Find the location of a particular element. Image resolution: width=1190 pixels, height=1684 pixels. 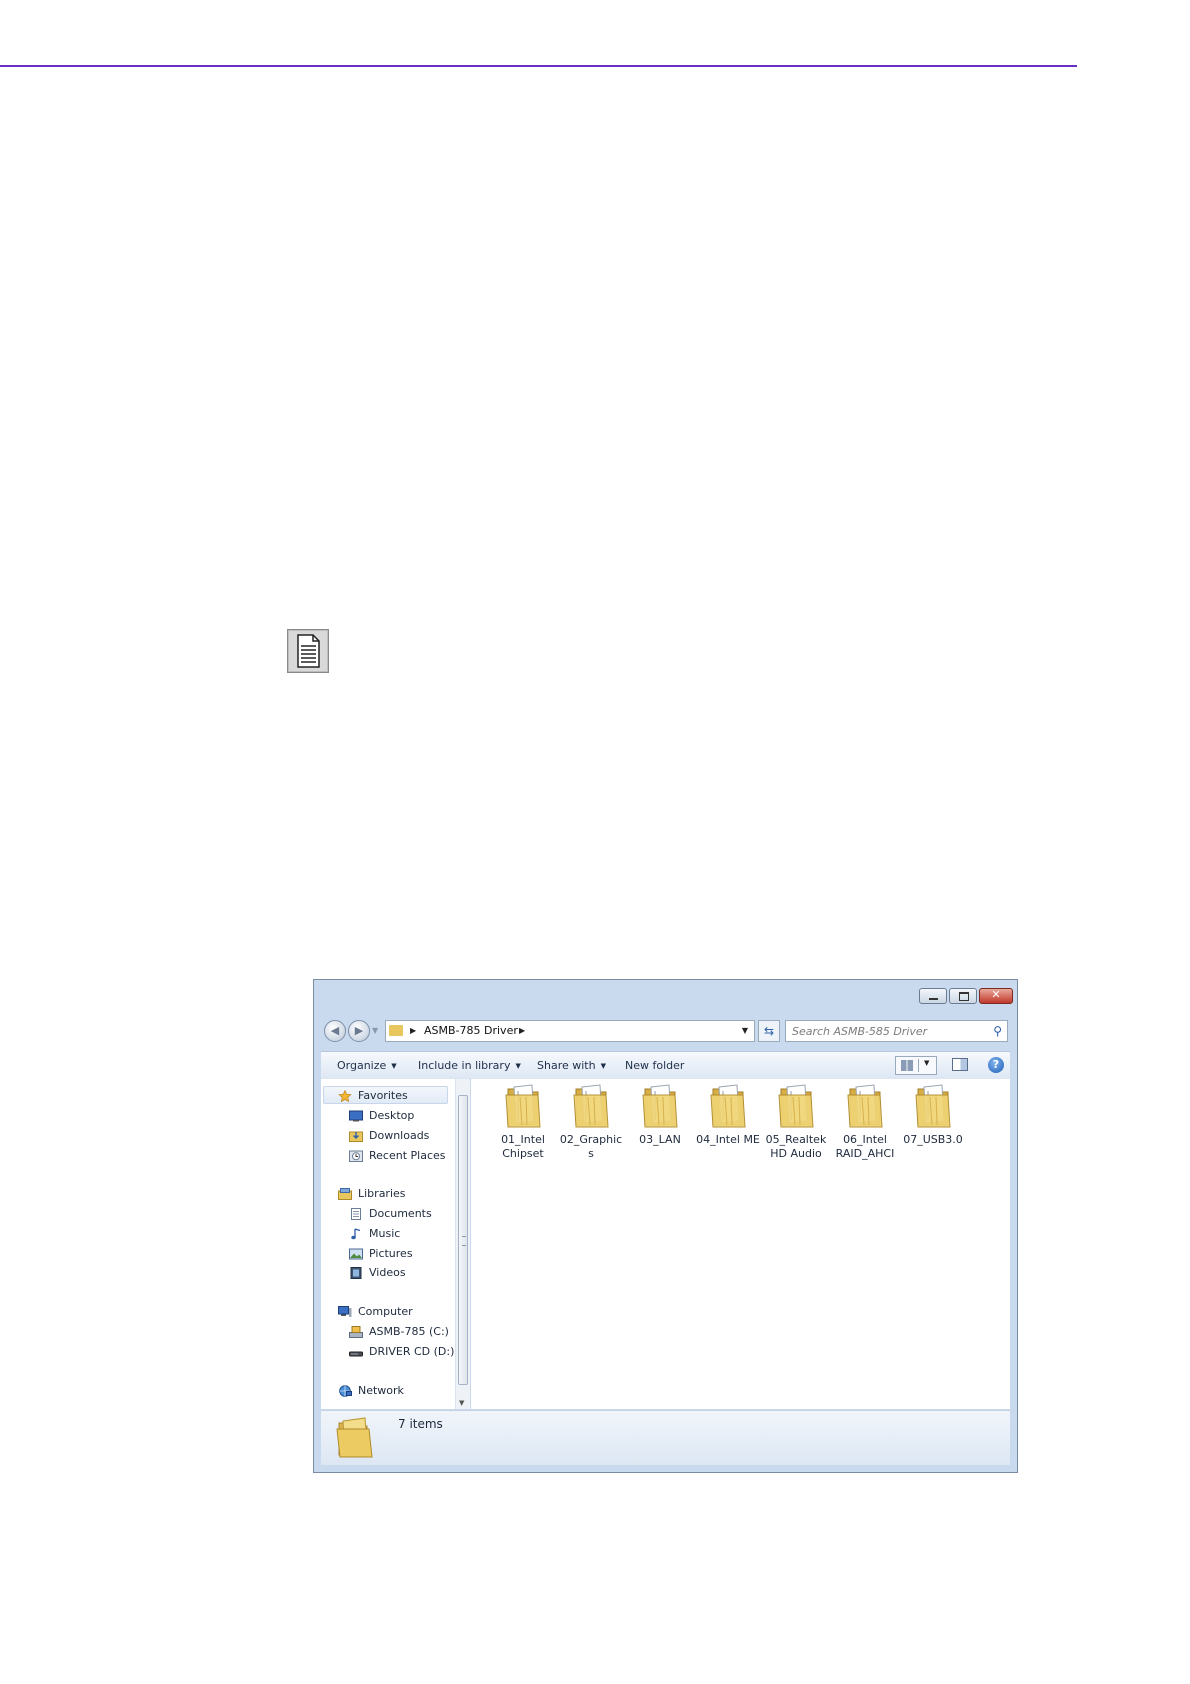

folder-item: 03_LAN is located at coordinates (660, 1115).